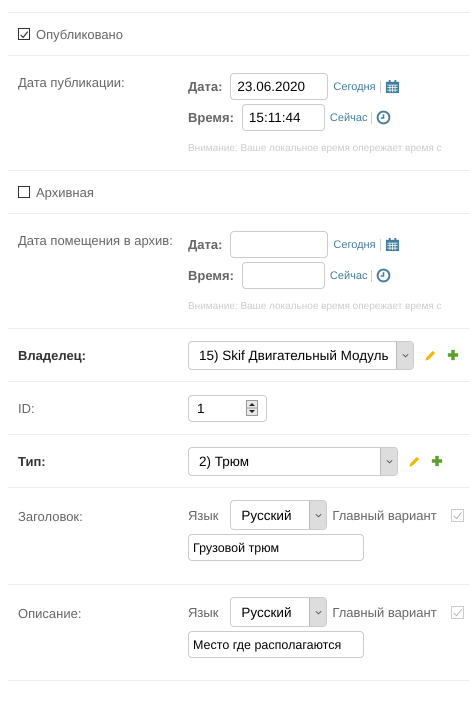  What do you see at coordinates (27, 408) in the screenshot?
I see `field-label: ID:` at bounding box center [27, 408].